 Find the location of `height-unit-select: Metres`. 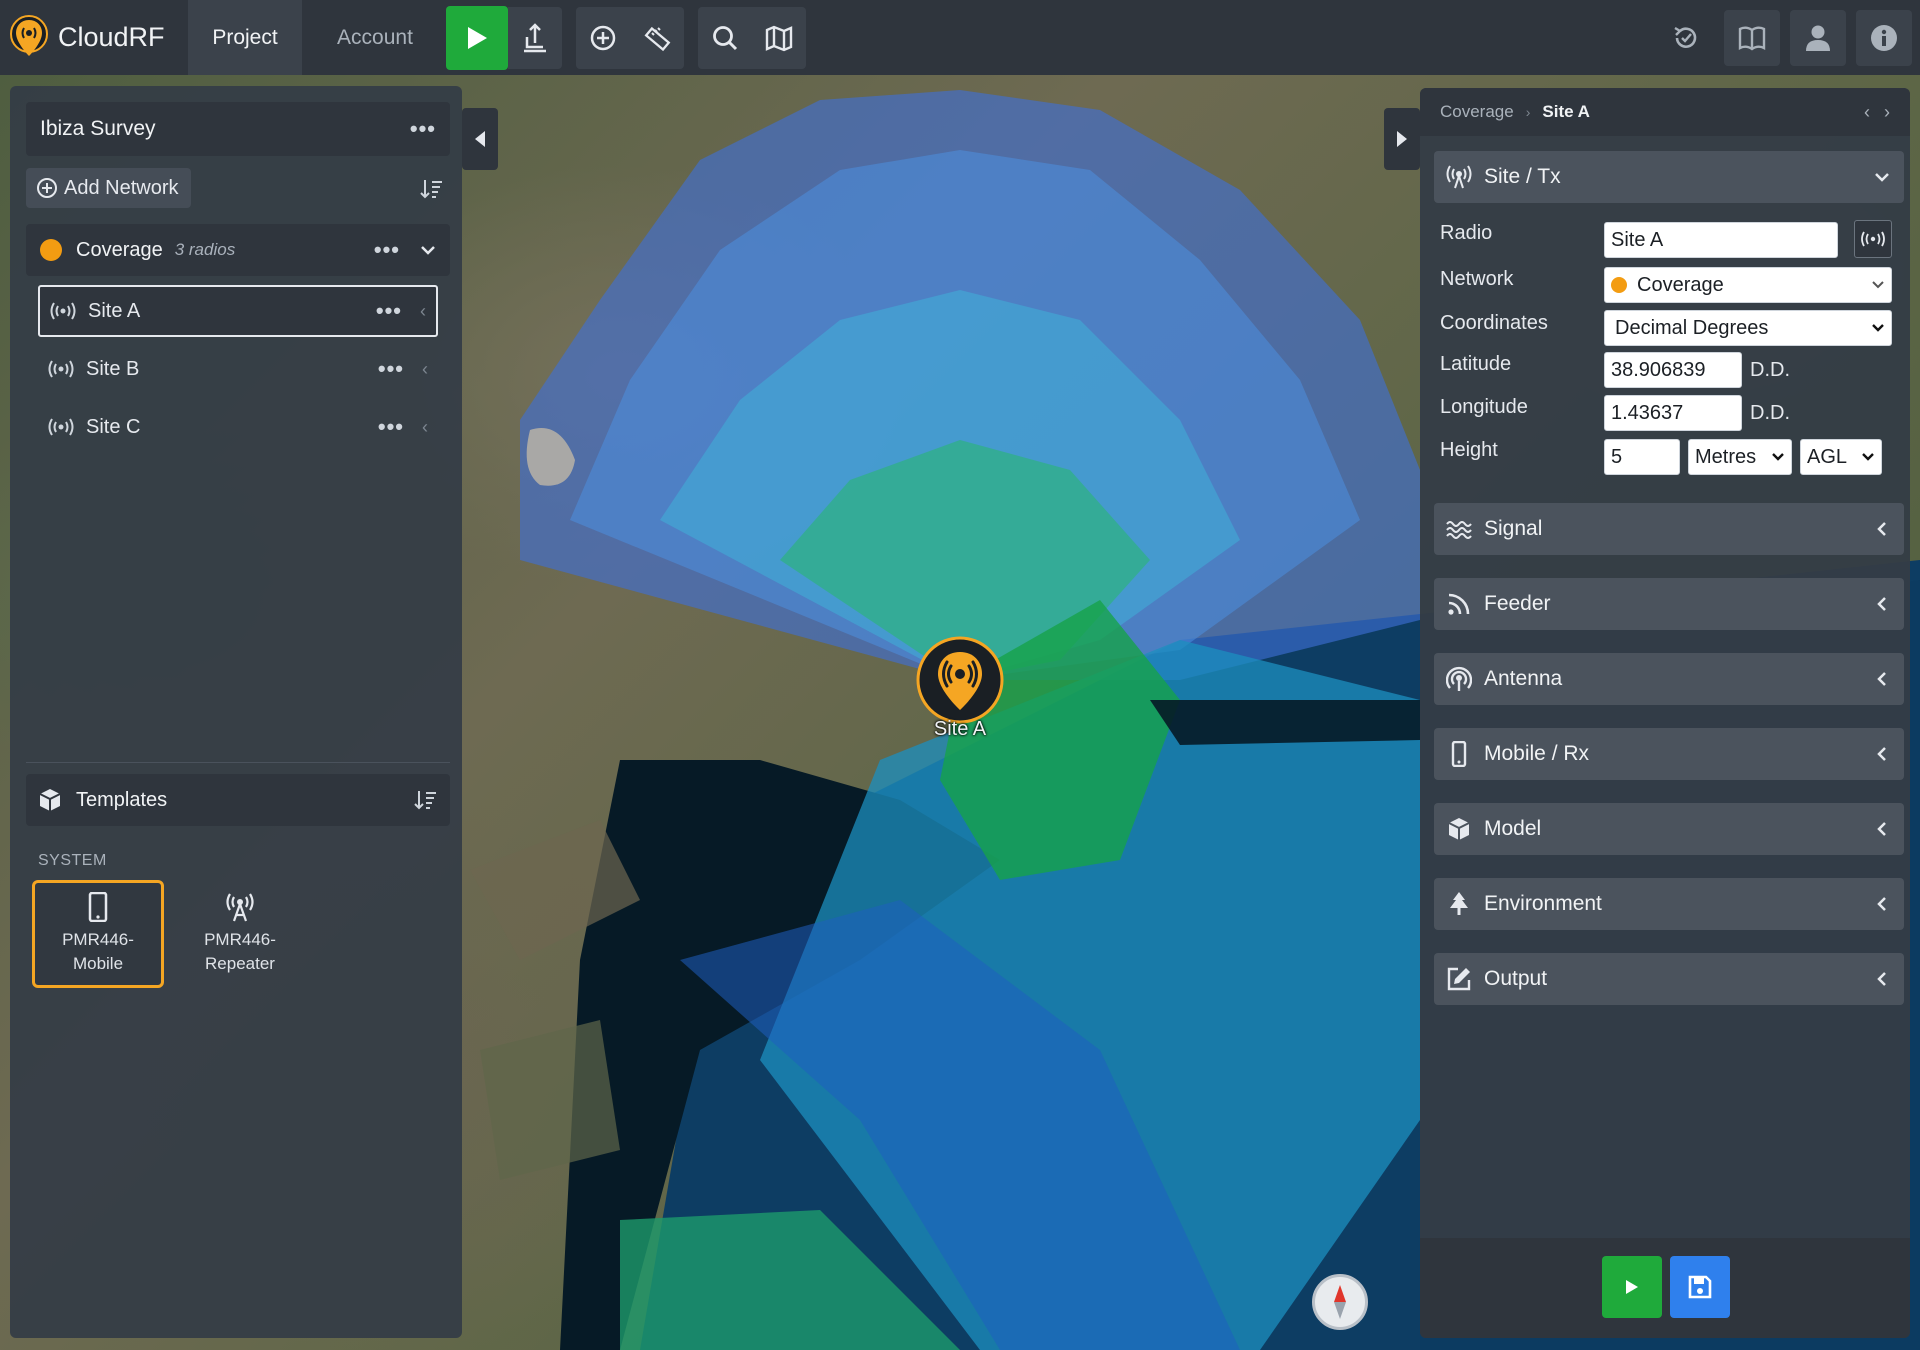

height-unit-select: Metres is located at coordinates (1740, 457).